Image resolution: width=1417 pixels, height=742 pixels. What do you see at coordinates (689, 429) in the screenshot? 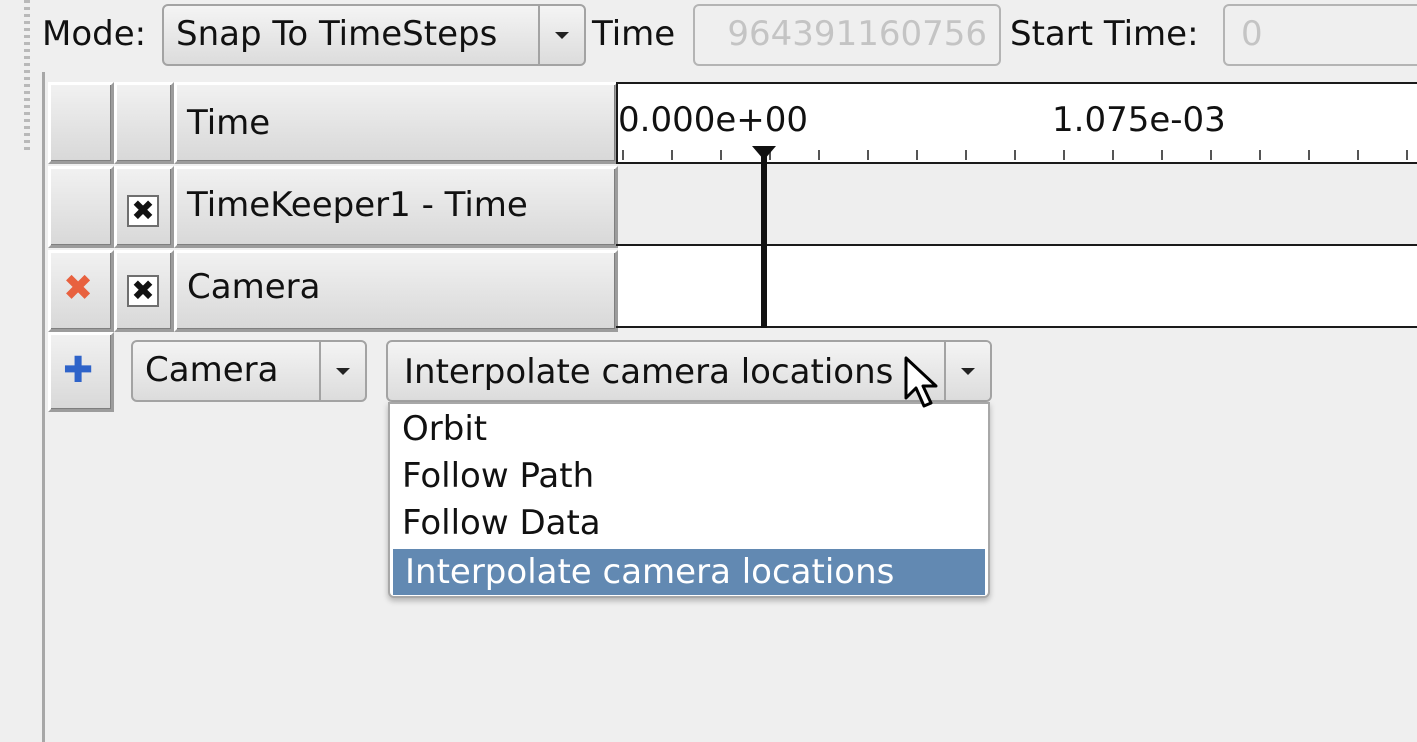
I see `option-orbit: Orbit` at bounding box center [689, 429].